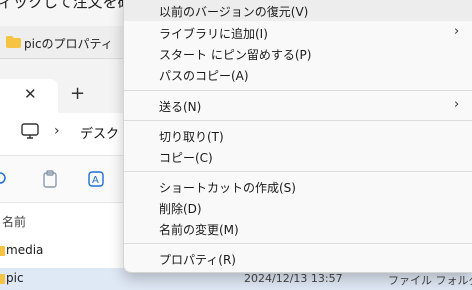 The image size is (472, 290). Describe the element at coordinates (25, 250) in the screenshot. I see `file-name: media` at that location.